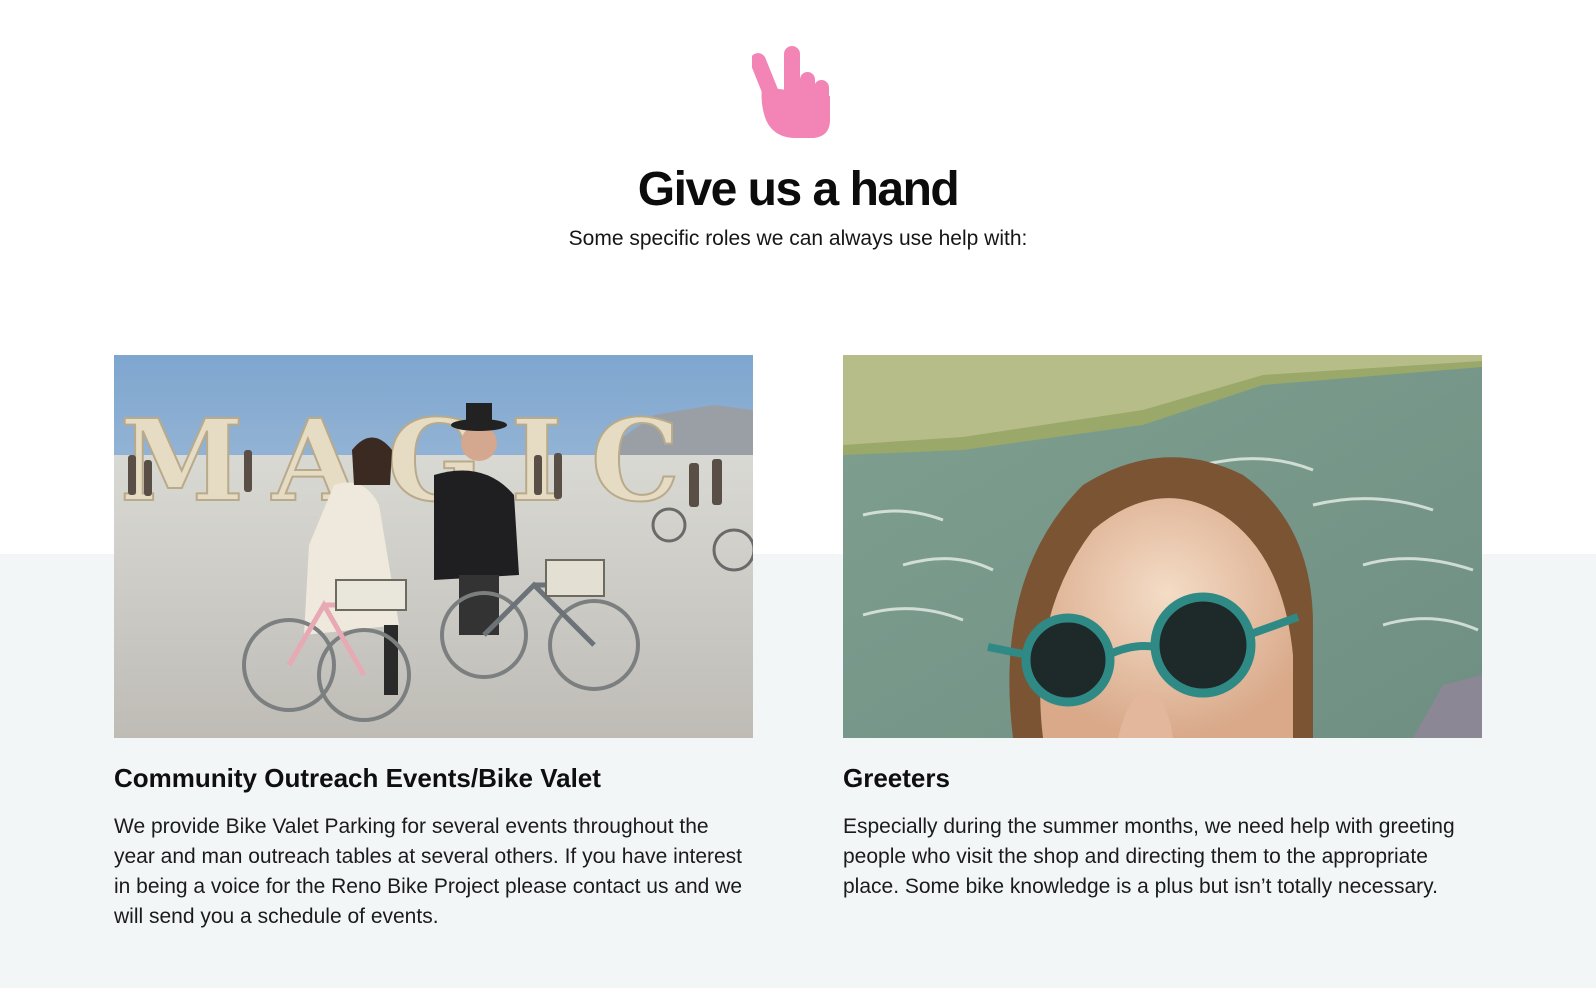  I want to click on page-title: Give us a hand, so click(798, 189).